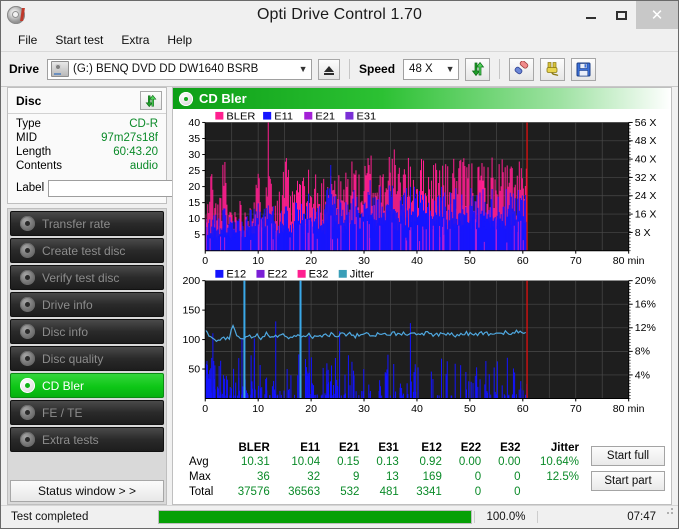  What do you see at coordinates (200, 477) in the screenshot?
I see `row-label-max: Max` at bounding box center [200, 477].